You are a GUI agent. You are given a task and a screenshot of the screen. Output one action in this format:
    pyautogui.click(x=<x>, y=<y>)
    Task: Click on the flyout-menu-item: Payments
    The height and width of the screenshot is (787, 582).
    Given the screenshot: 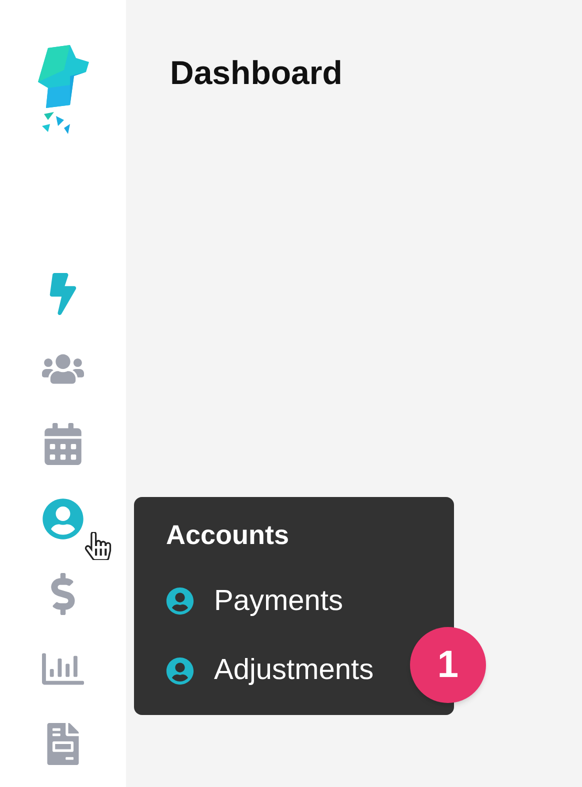 What is the action you would take?
    pyautogui.click(x=278, y=601)
    